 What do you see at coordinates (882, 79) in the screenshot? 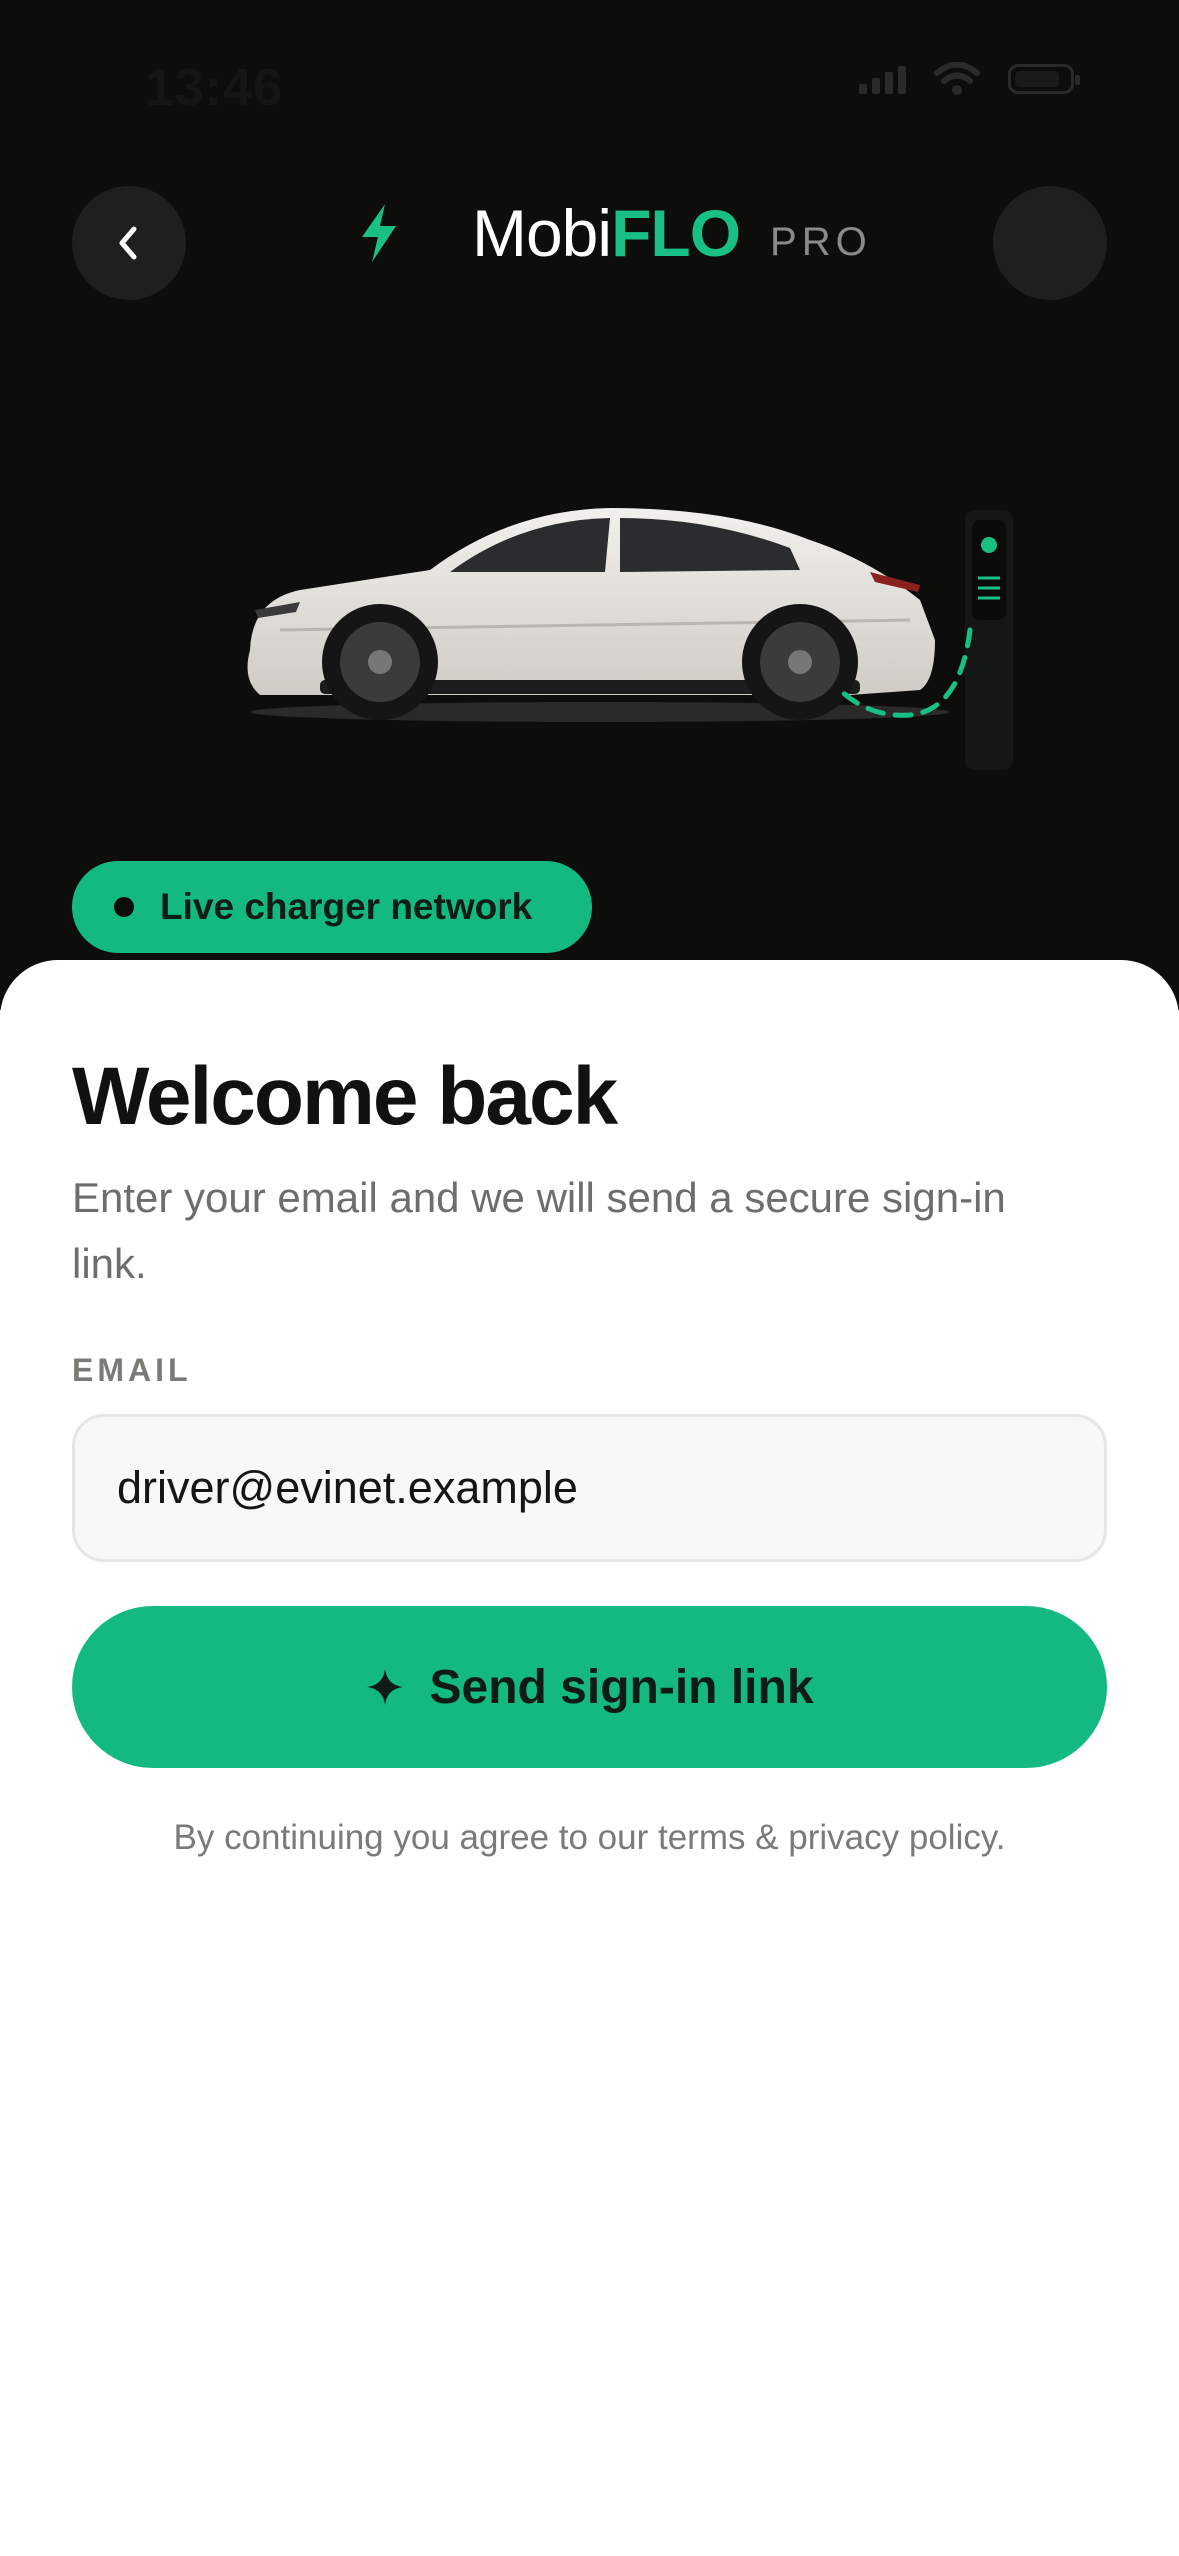
I see `cellular-signal-icon` at bounding box center [882, 79].